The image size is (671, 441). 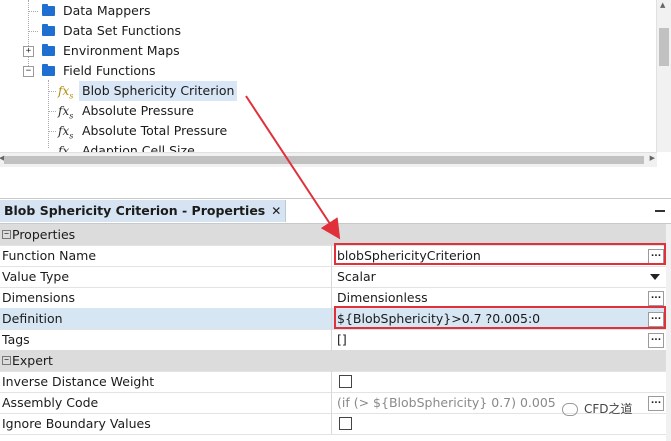 I want to click on value-type-select: Scalar, so click(x=494, y=276).